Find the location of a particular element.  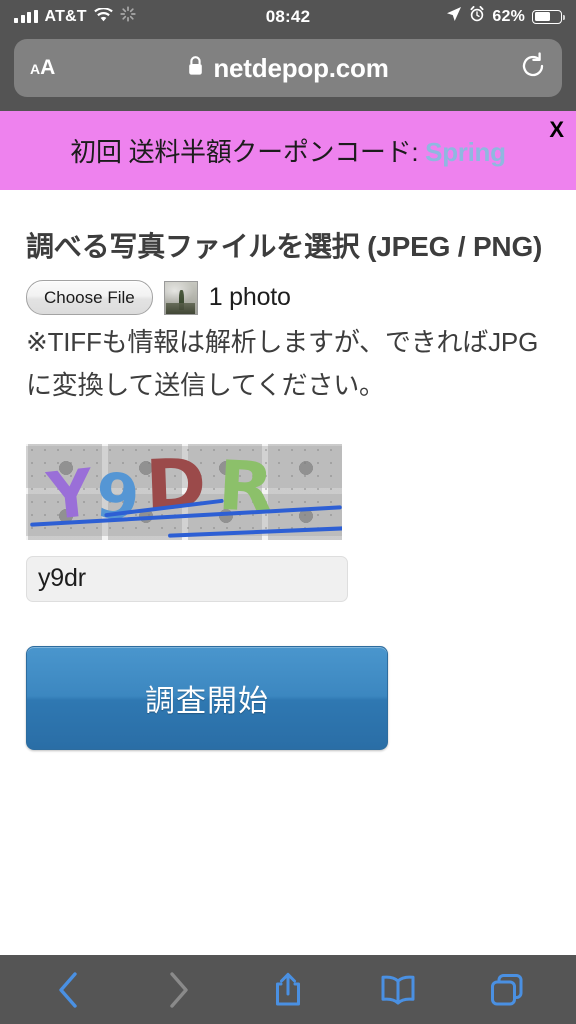

photo-count-label: 1 photo is located at coordinates (249, 297).